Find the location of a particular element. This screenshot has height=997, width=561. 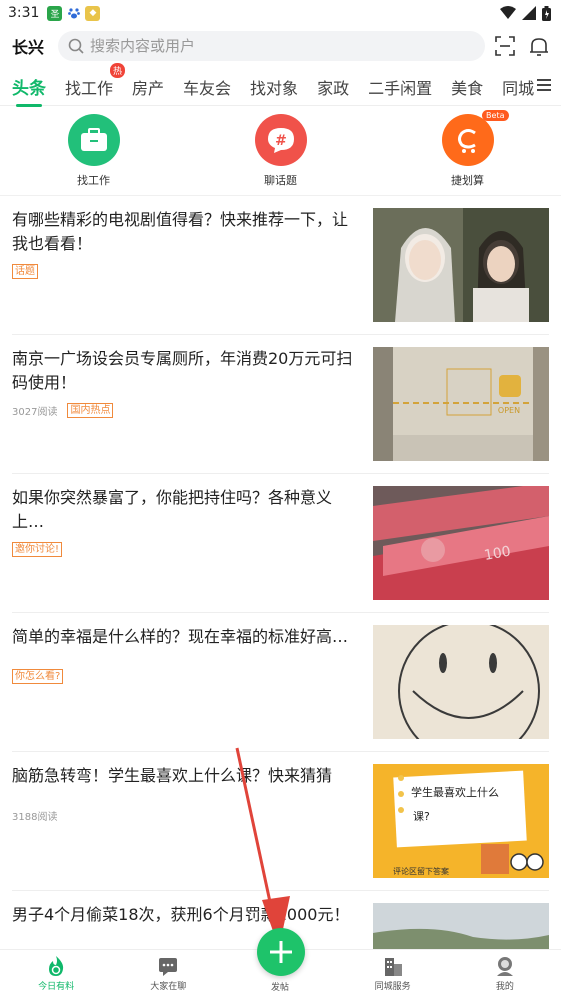

feed-item: 如果你突然暴富了，你能把持住吗？各种意义上… 邀你讨论! 100 is located at coordinates (280, 543).